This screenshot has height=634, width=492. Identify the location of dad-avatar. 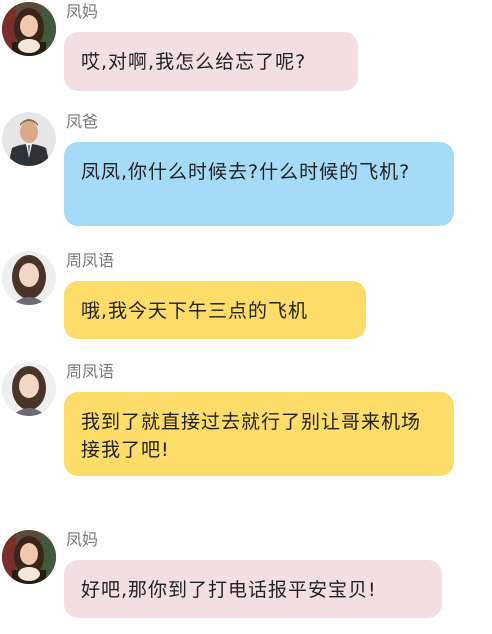
(29, 139).